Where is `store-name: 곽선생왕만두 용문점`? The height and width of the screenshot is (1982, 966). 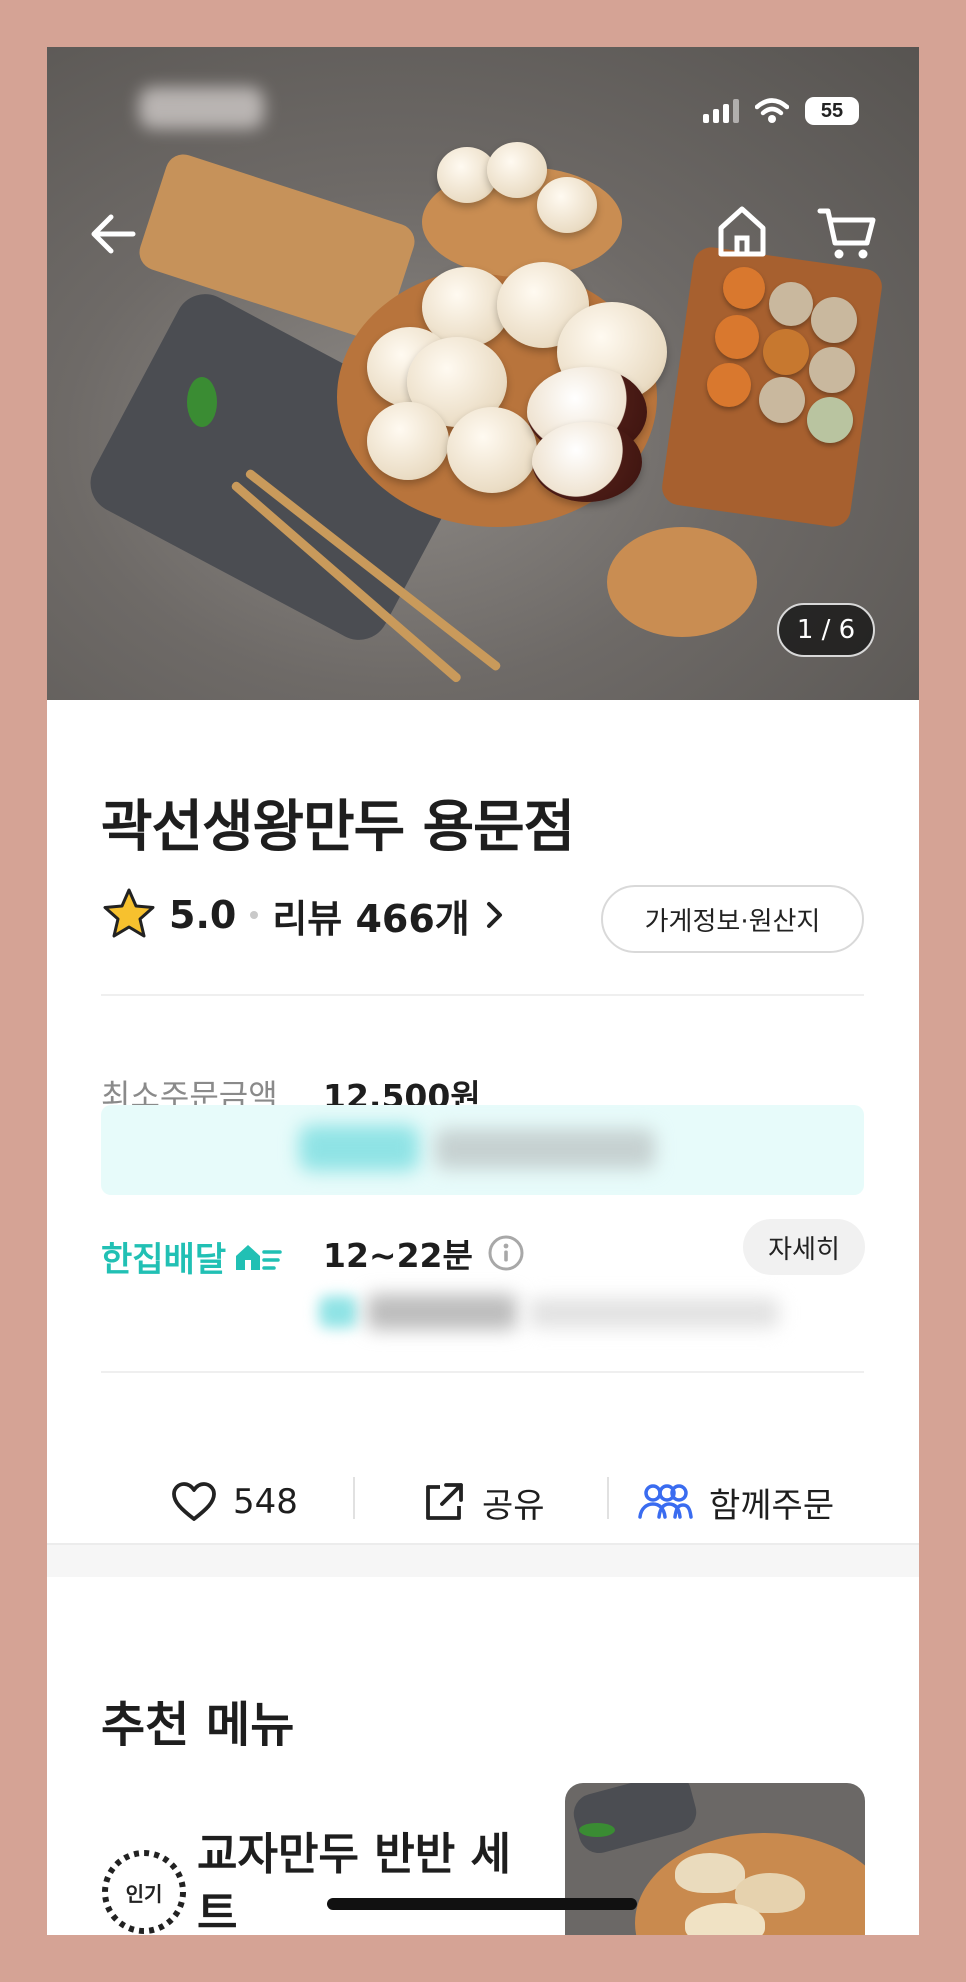 store-name: 곽선생왕만두 용문점 is located at coordinates (338, 827).